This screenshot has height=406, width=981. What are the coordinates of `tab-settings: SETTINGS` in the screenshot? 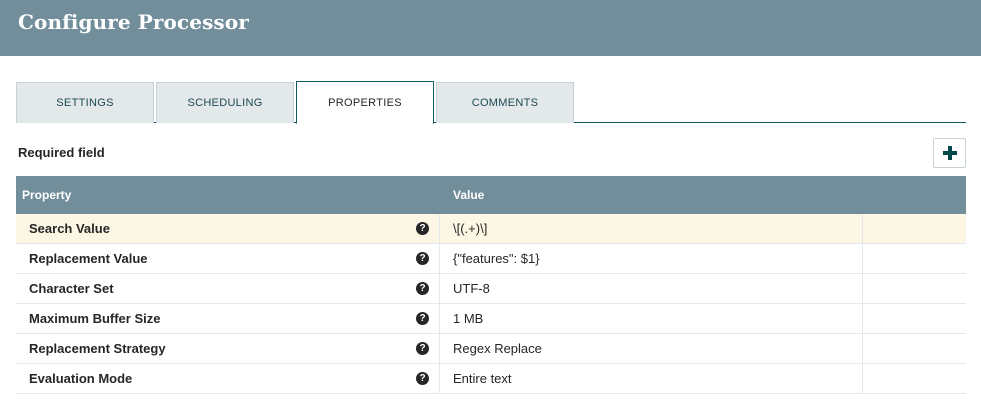 It's located at (85, 102).